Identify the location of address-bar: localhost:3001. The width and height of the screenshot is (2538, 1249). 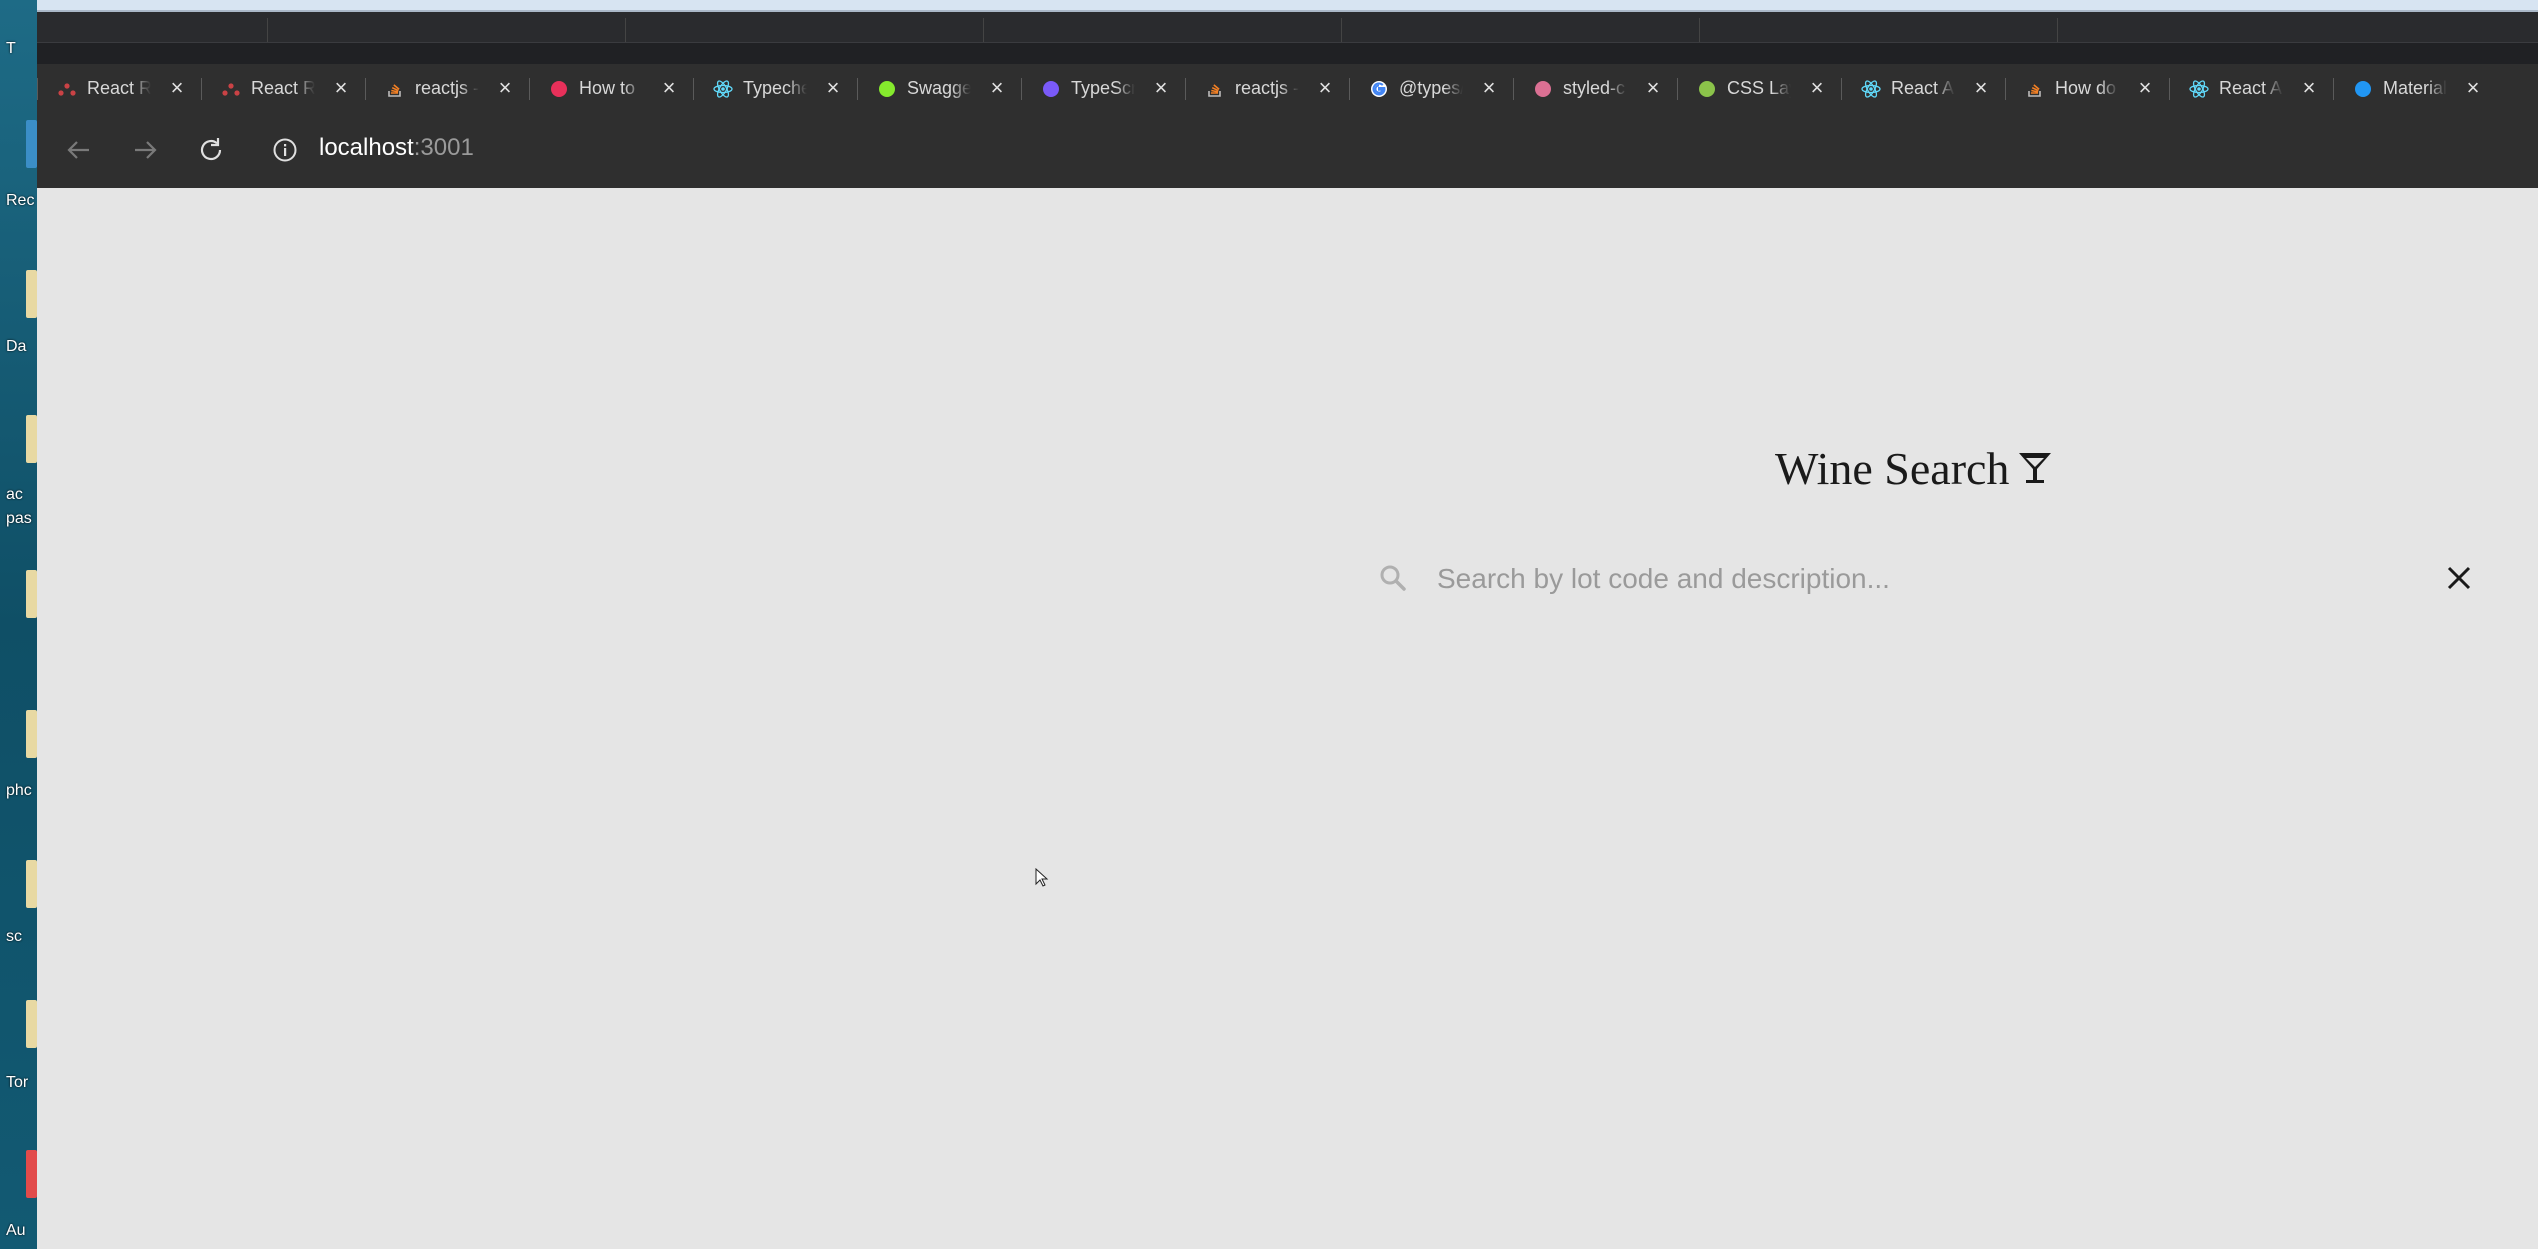
(396, 148).